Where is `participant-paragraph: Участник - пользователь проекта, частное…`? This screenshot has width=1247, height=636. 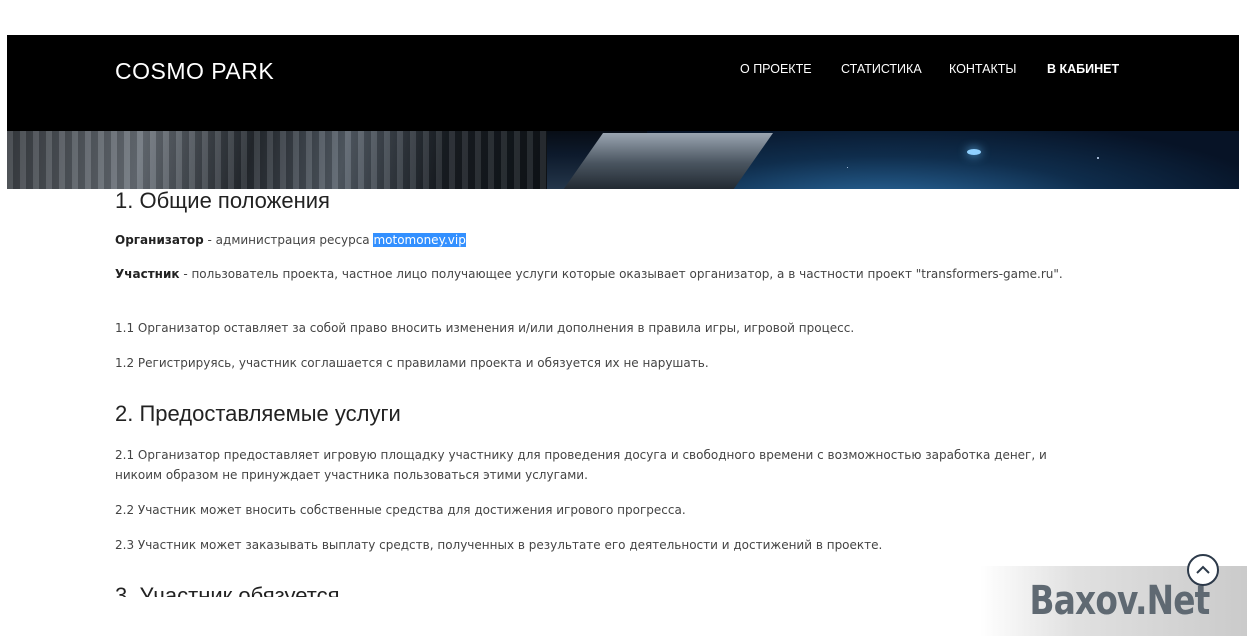
participant-paragraph: Участник - пользователь проекта, частное… is located at coordinates (610, 274).